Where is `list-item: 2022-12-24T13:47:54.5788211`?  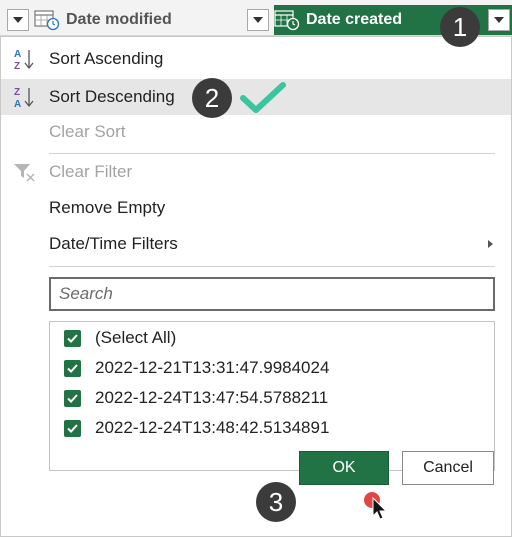 list-item: 2022-12-24T13:47:54.5788211 is located at coordinates (196, 398).